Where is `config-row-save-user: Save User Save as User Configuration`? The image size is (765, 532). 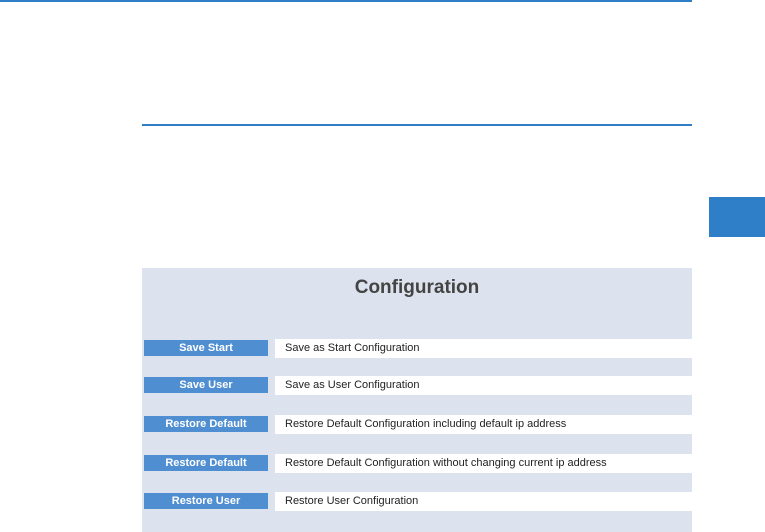
config-row-save-user: Save User Save as User Configuration is located at coordinates (418, 385).